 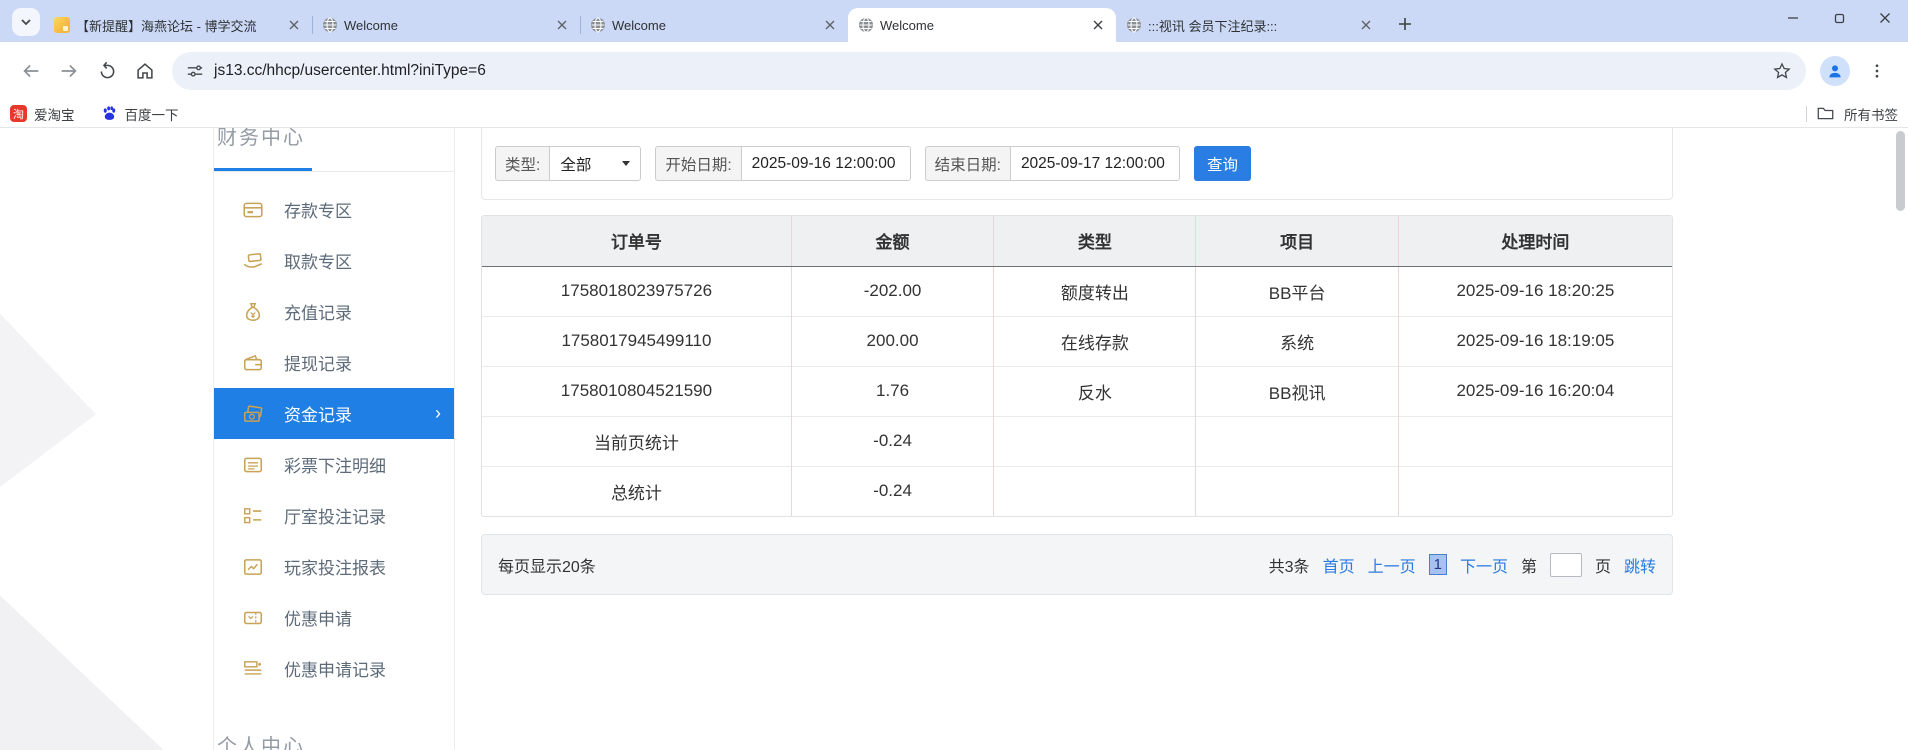 I want to click on all-bookmarks-label: 所有书签, so click(x=1871, y=114).